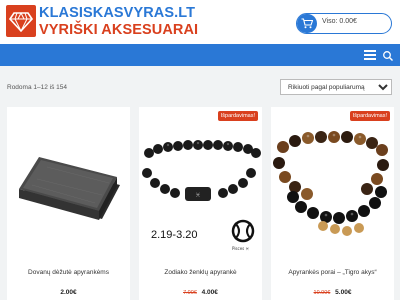  Describe the element at coordinates (339, 21) in the screenshot. I see `cart-total: Viso: 0.00€` at that location.